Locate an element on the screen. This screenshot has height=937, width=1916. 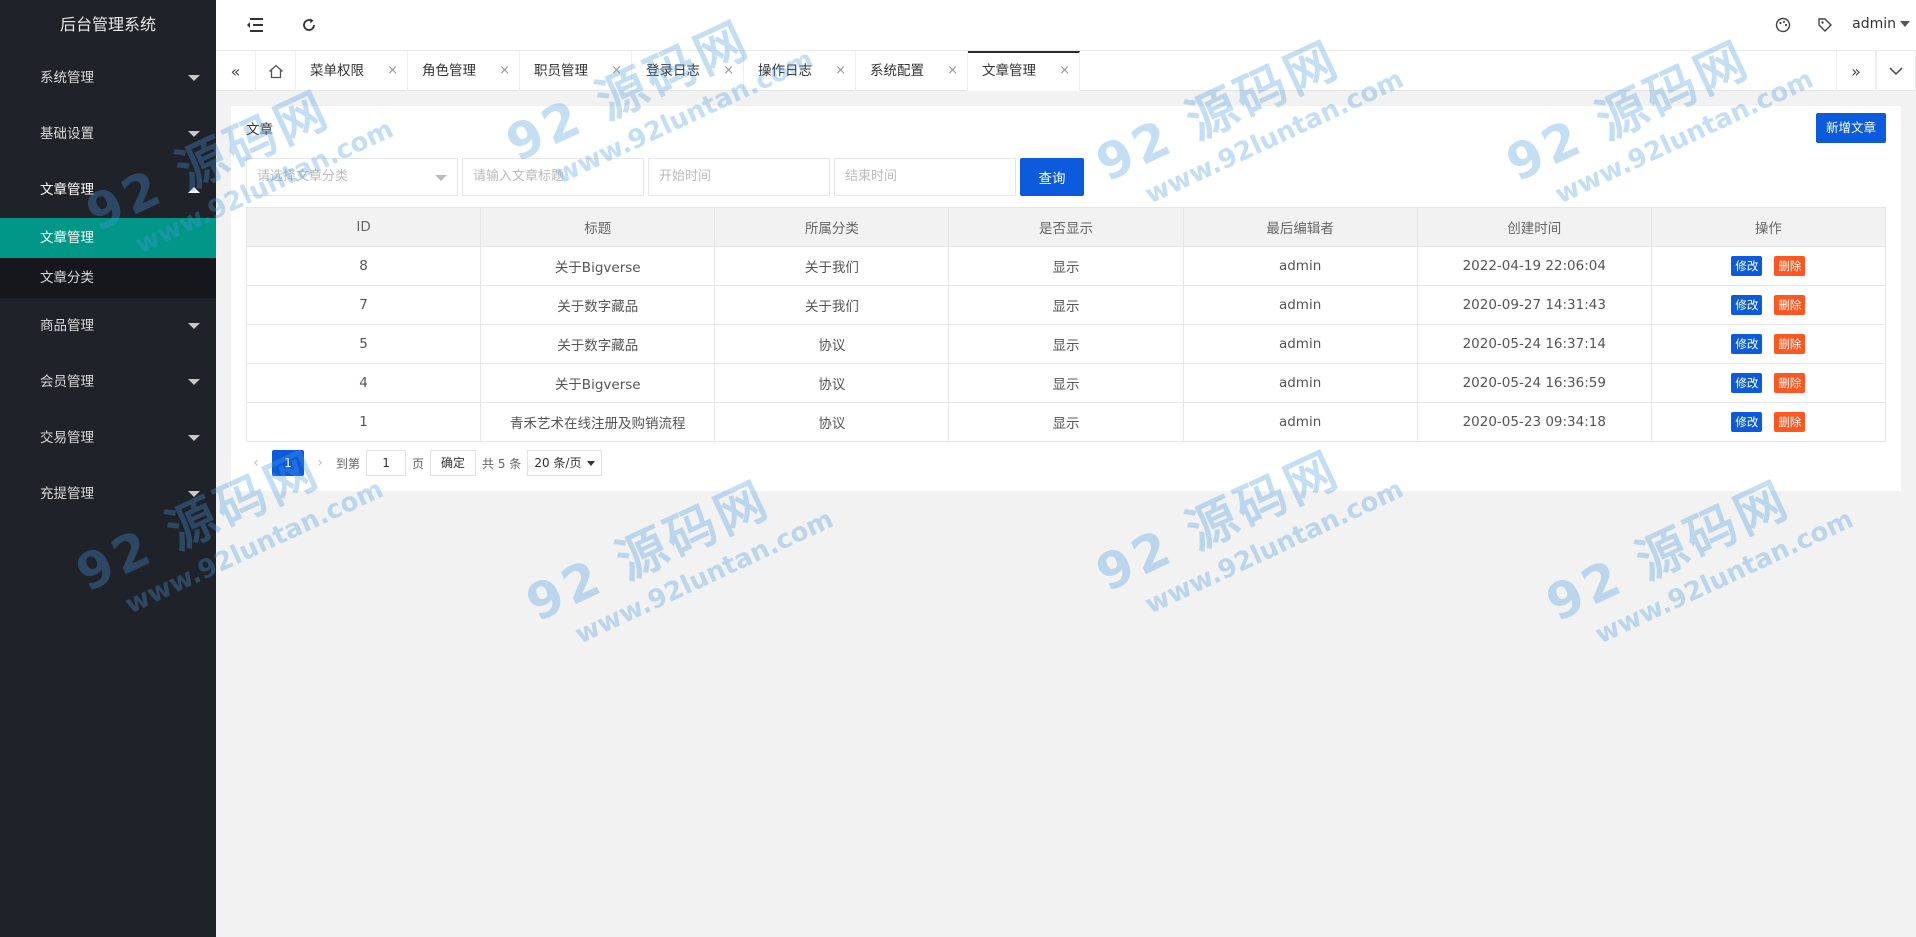
menu-fold-icon is located at coordinates (255, 25).